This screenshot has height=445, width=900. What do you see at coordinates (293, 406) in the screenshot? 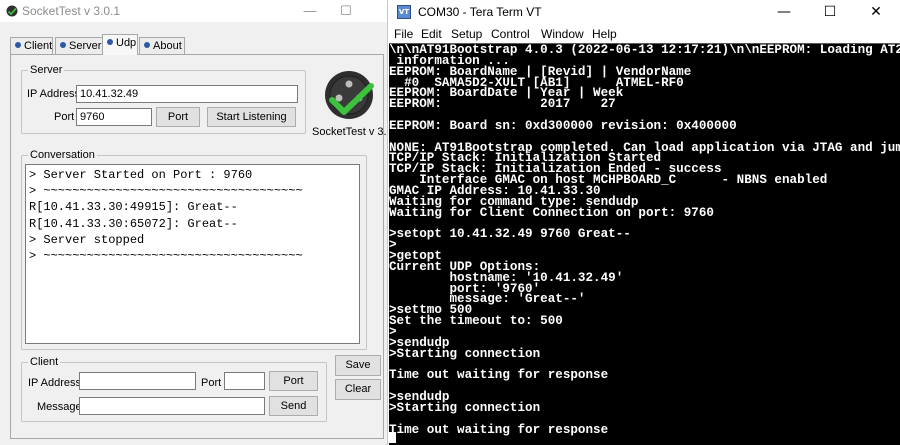
I see `send-button: Send` at bounding box center [293, 406].